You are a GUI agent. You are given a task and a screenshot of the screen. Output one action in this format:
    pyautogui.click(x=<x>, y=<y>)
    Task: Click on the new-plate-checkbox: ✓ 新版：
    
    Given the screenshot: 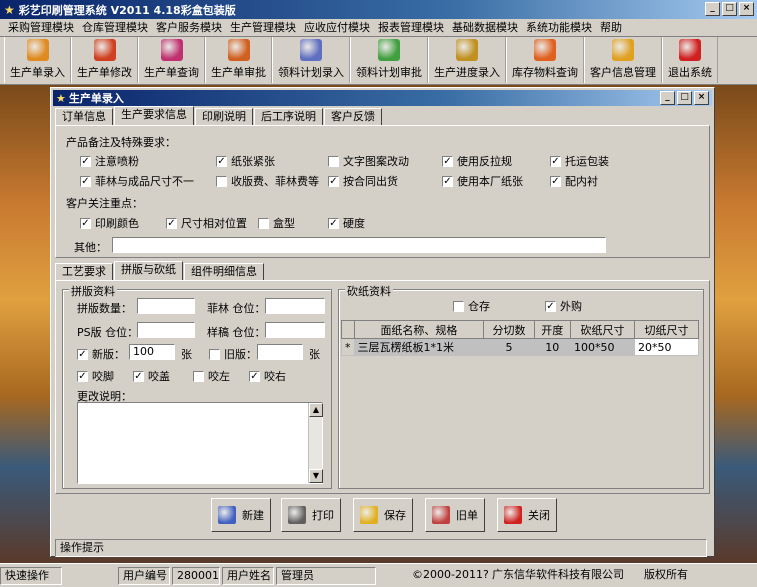 What is the action you would take?
    pyautogui.click(x=101, y=354)
    